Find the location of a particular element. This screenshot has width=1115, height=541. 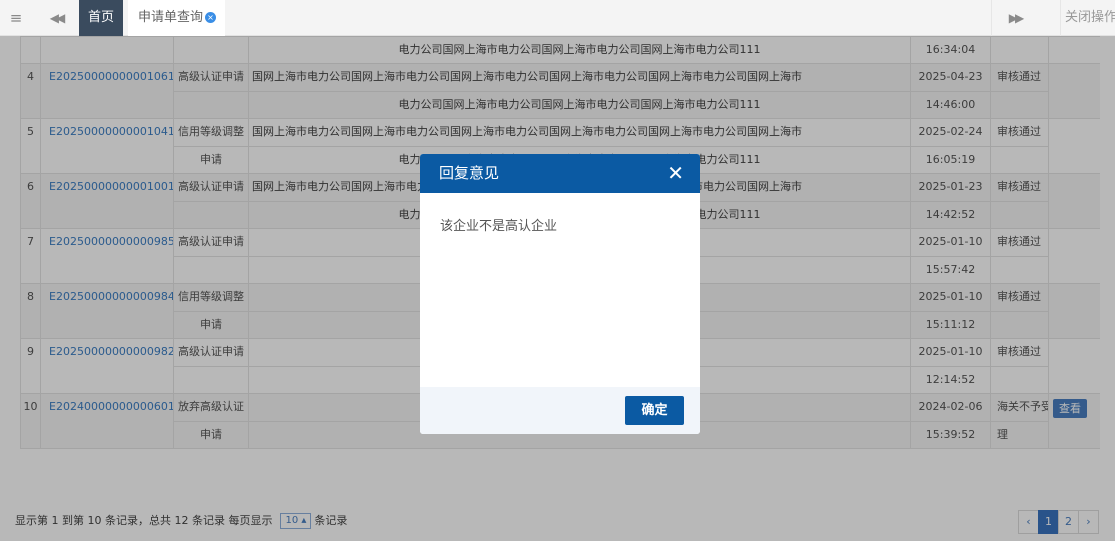

dialog-title: 回复意见 is located at coordinates (469, 173).